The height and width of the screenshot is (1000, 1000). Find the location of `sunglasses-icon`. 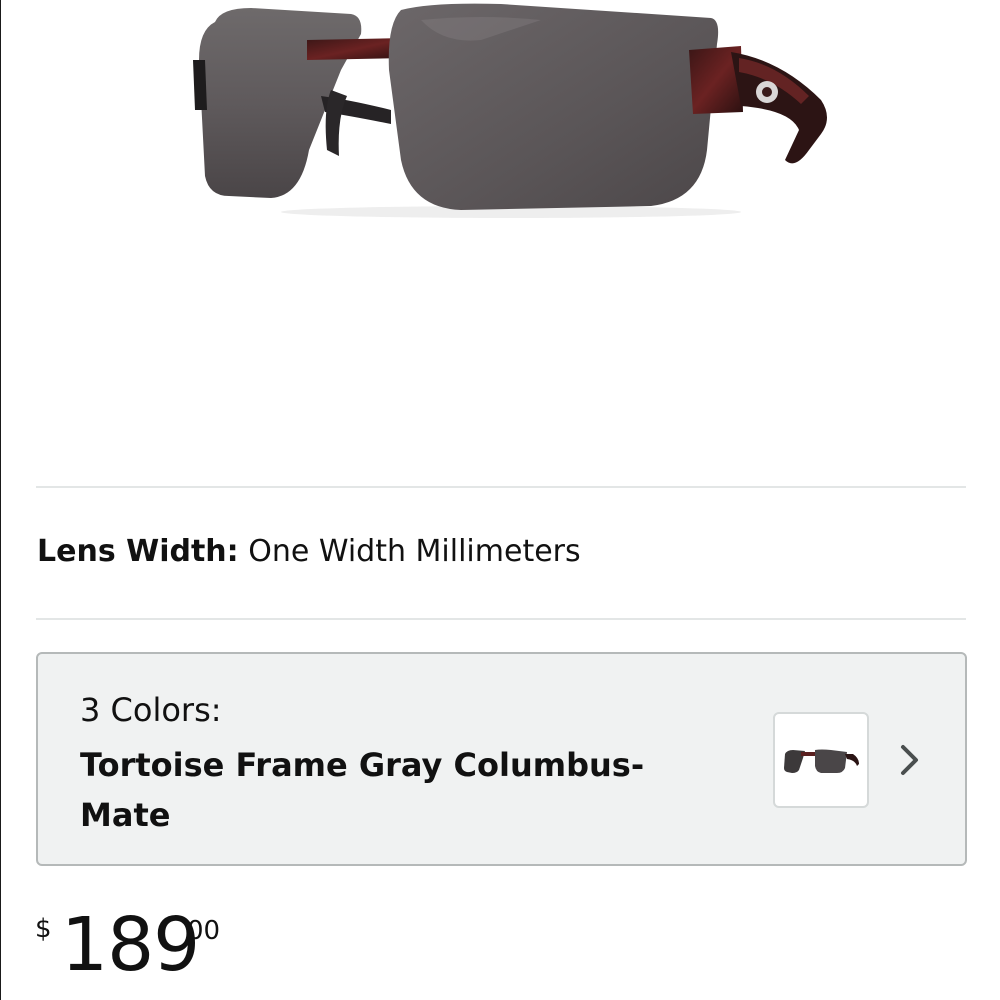

sunglasses-icon is located at coordinates (510, 110).